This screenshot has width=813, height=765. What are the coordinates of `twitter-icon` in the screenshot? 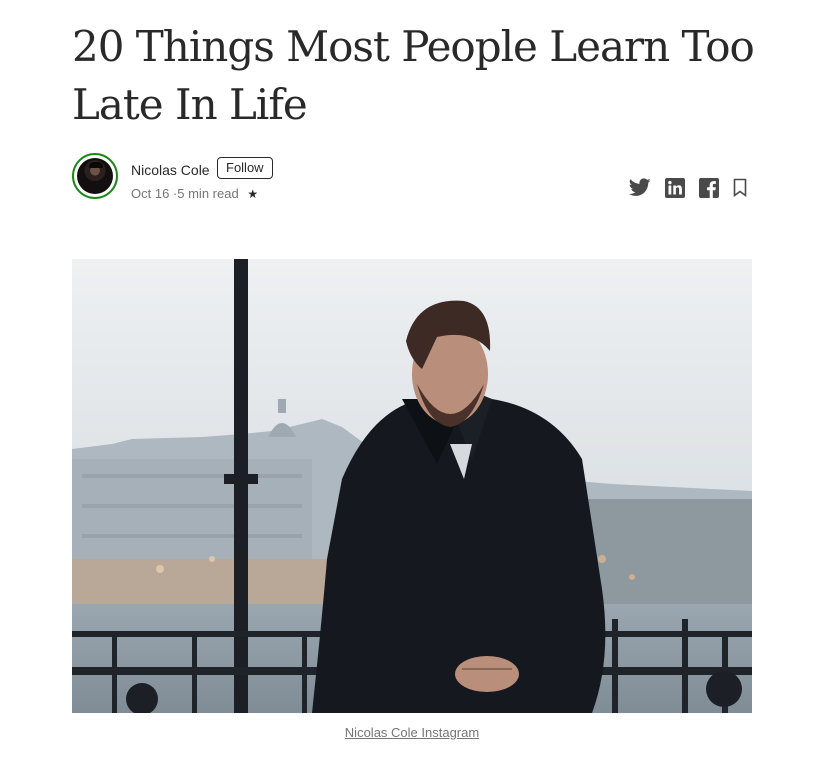 It's located at (639, 190).